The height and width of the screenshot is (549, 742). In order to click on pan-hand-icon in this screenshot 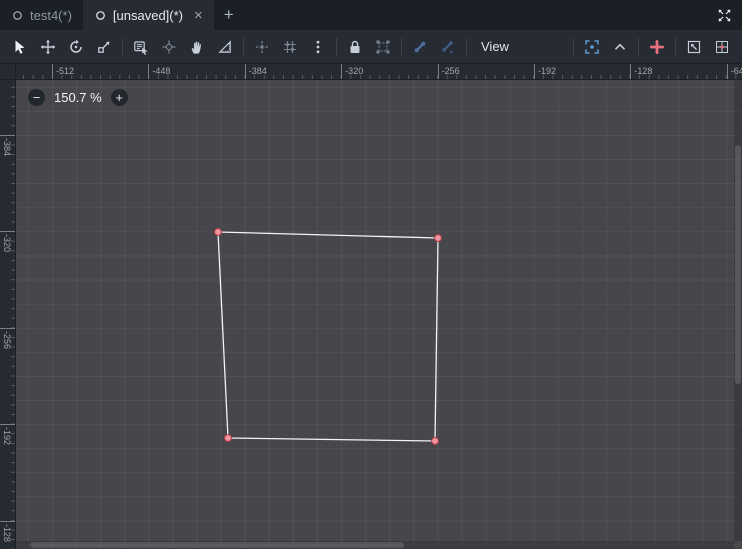, I will do `click(196, 47)`.